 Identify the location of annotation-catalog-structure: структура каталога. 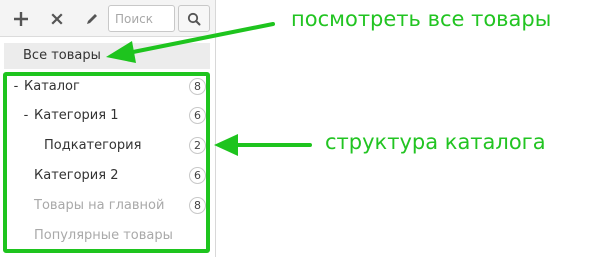
(435, 142).